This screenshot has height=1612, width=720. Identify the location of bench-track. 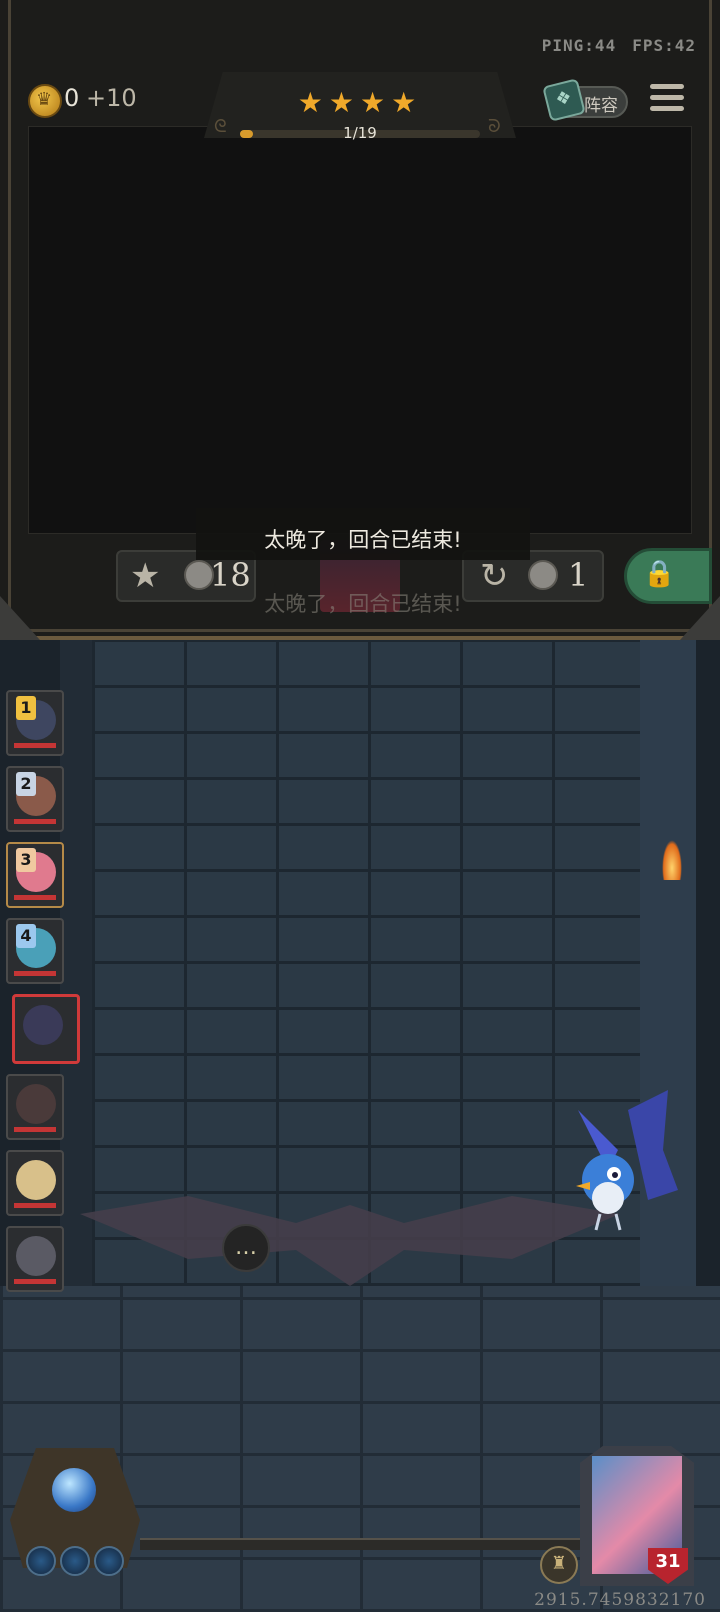
(360, 1544).